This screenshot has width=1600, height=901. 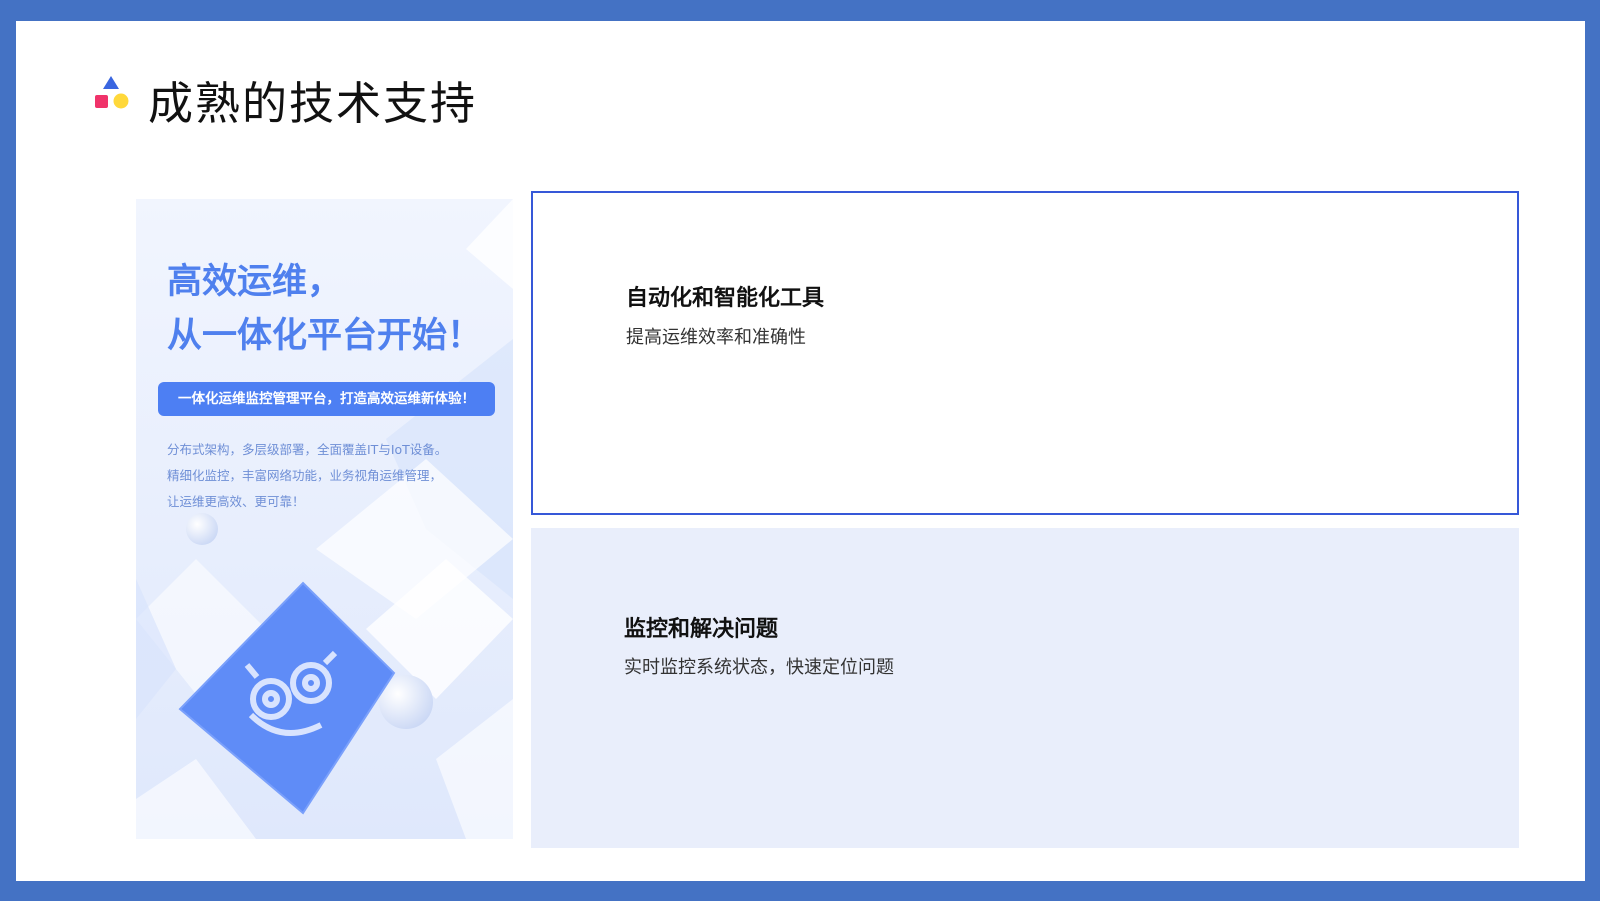 I want to click on card-subtitle: 提高运维效率和准确性, so click(x=716, y=337).